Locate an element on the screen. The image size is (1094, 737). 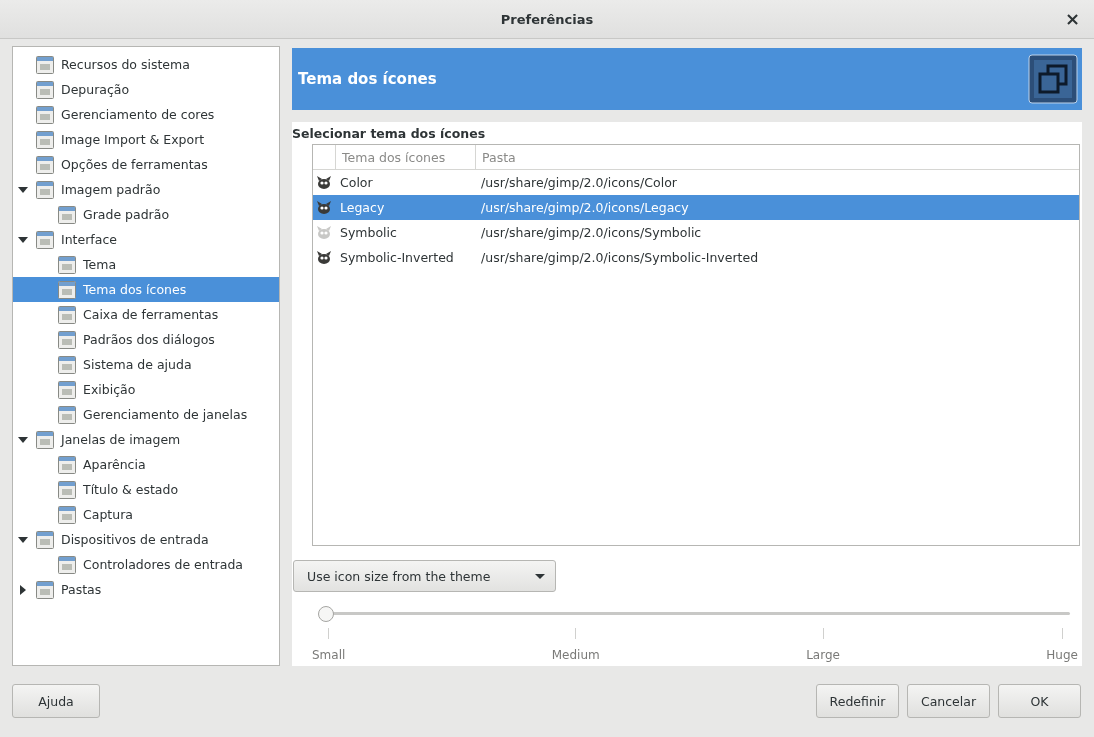
tick-label: Small is located at coordinates (329, 655).